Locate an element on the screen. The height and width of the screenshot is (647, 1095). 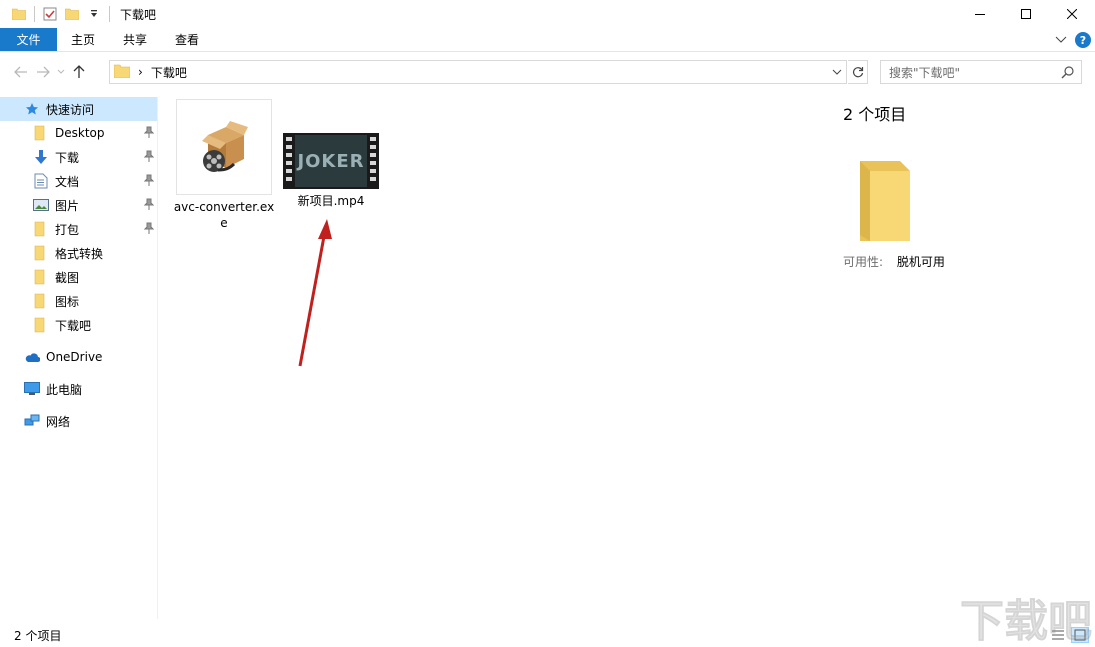
network-icon is located at coordinates (32, 421).